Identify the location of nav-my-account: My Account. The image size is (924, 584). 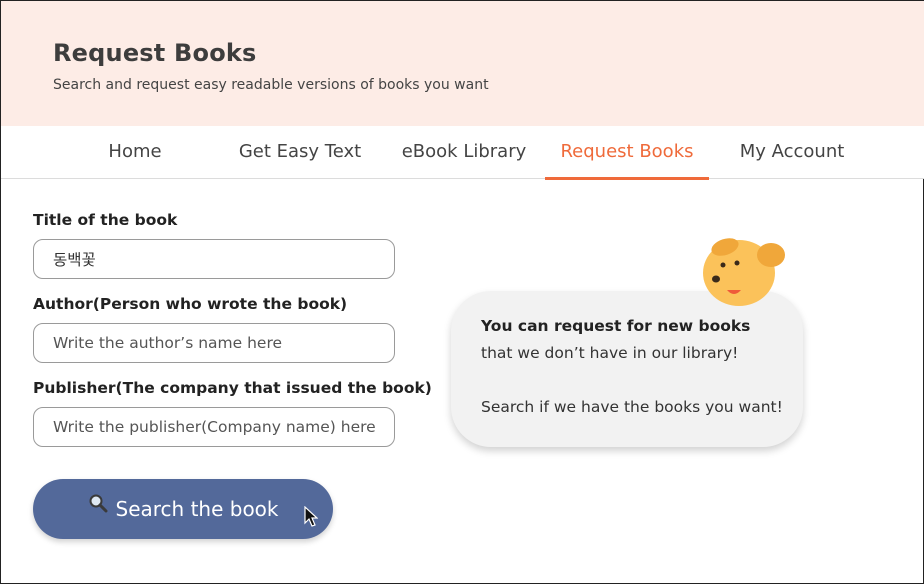
(792, 152).